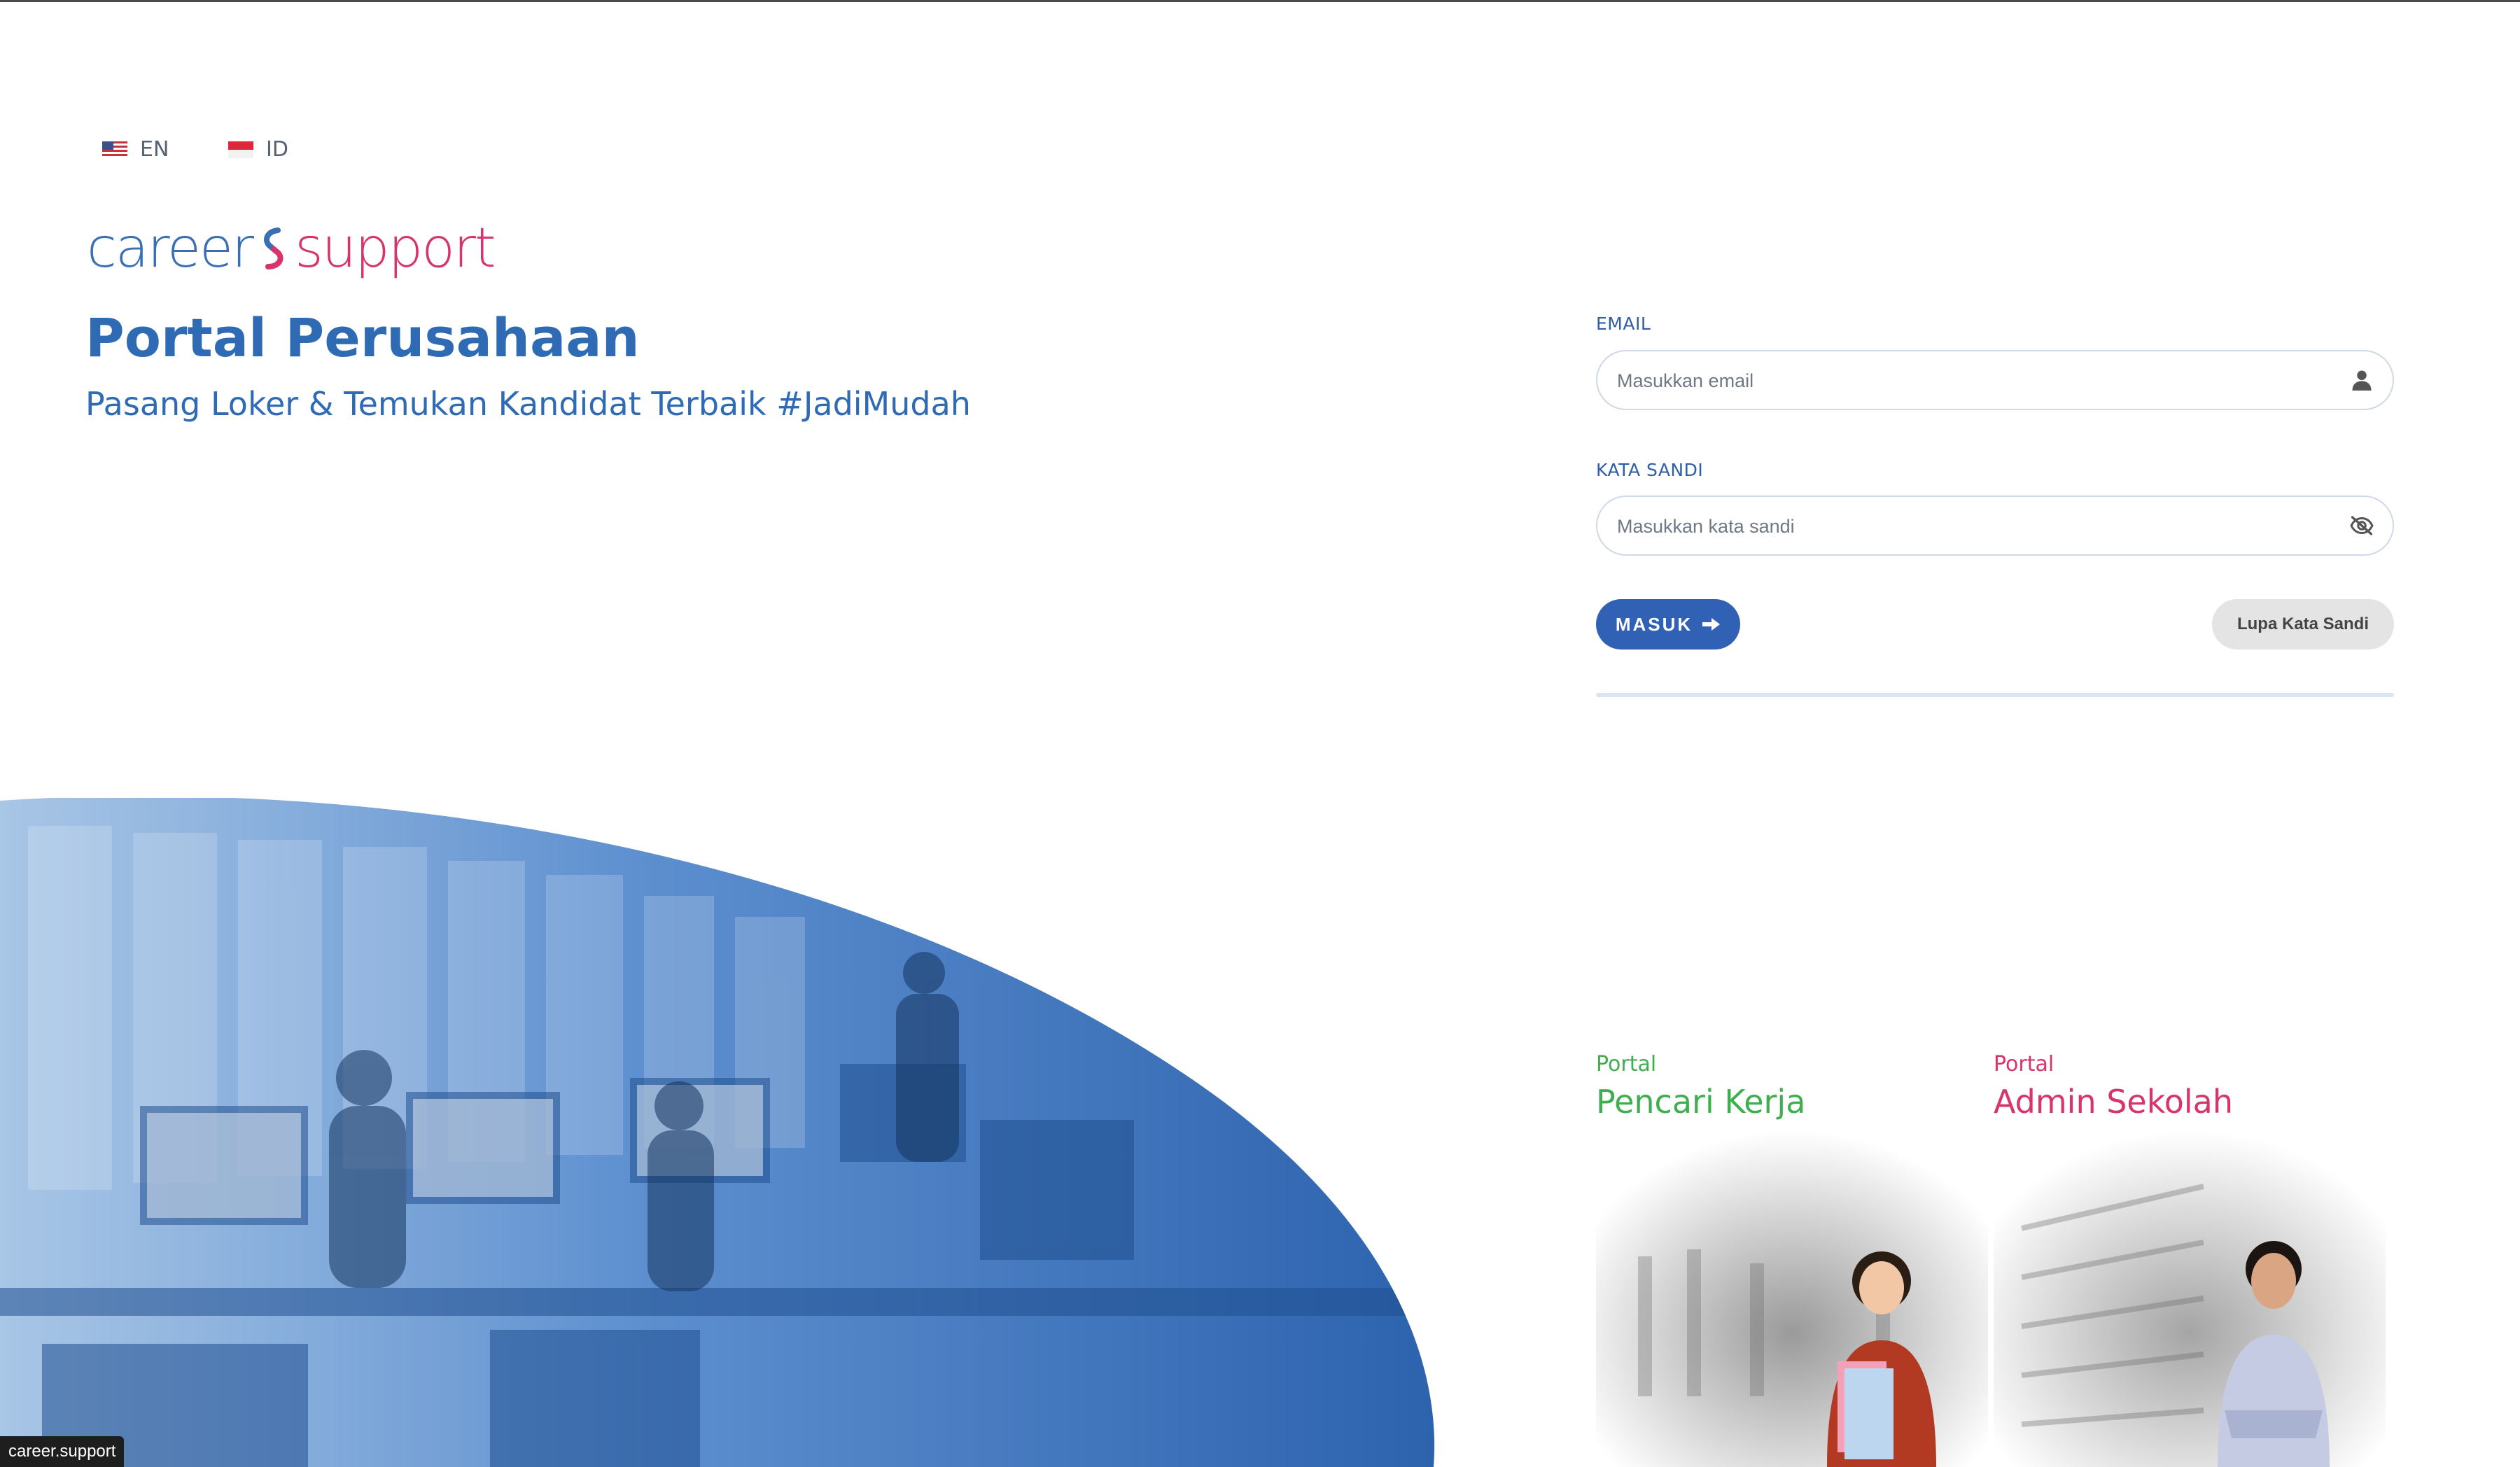  I want to click on career-support-logo-mark, so click(274, 248).